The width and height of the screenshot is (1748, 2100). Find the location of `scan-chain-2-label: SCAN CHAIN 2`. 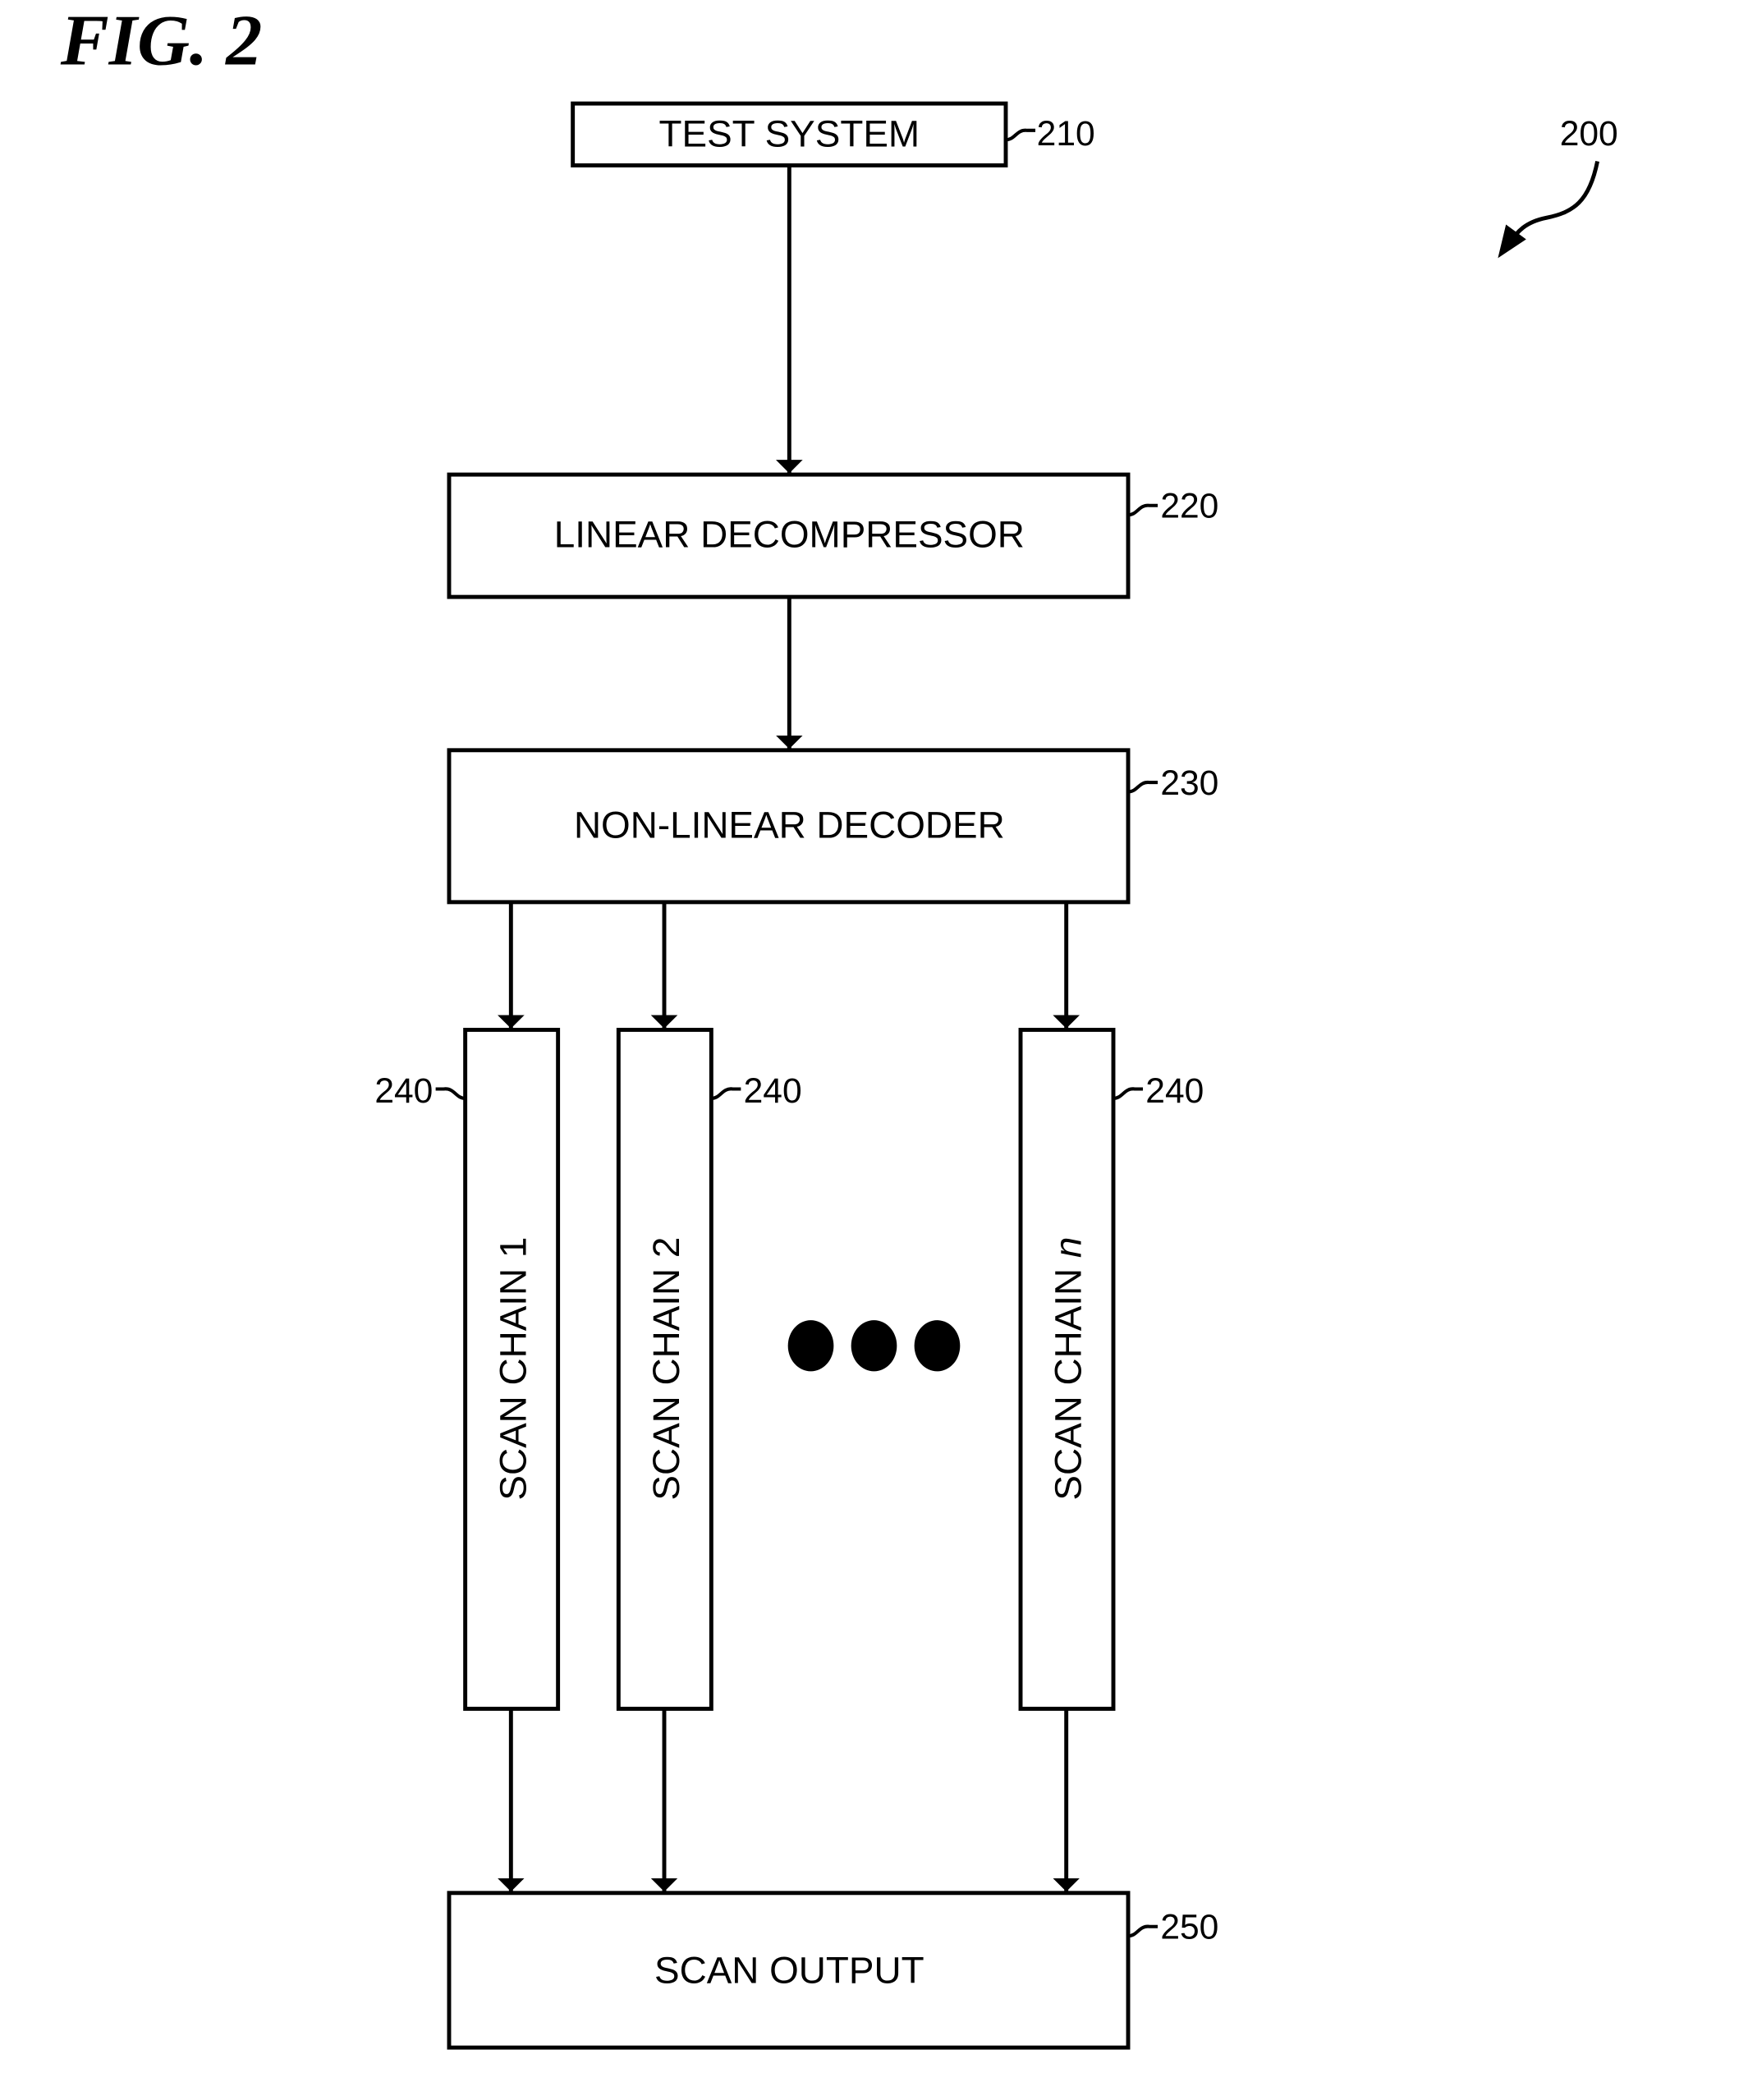

scan-chain-2-label: SCAN CHAIN 2 is located at coordinates (666, 1369).